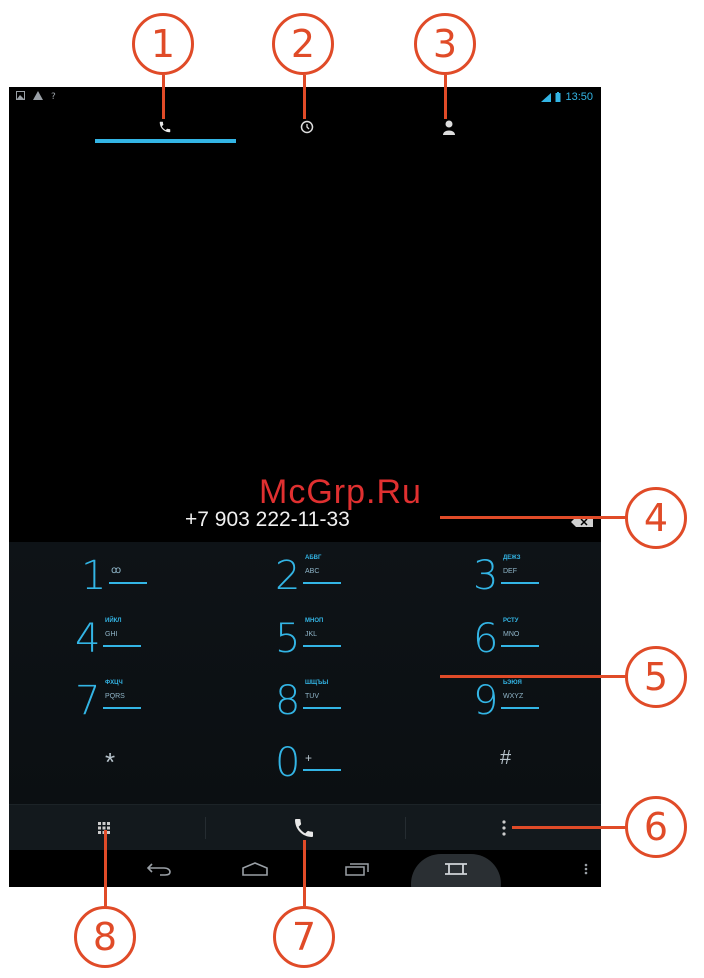  I want to click on callout-8: 8, so click(105, 937).